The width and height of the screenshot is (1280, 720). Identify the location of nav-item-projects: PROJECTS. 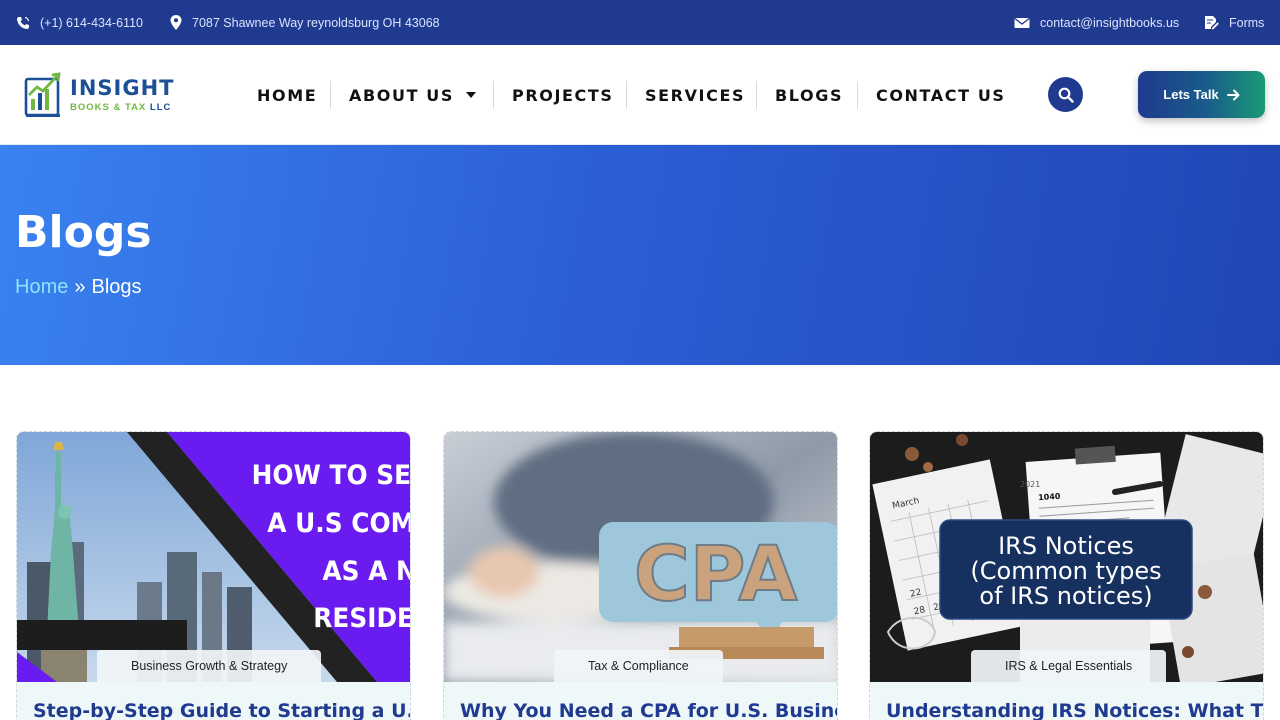
(563, 95).